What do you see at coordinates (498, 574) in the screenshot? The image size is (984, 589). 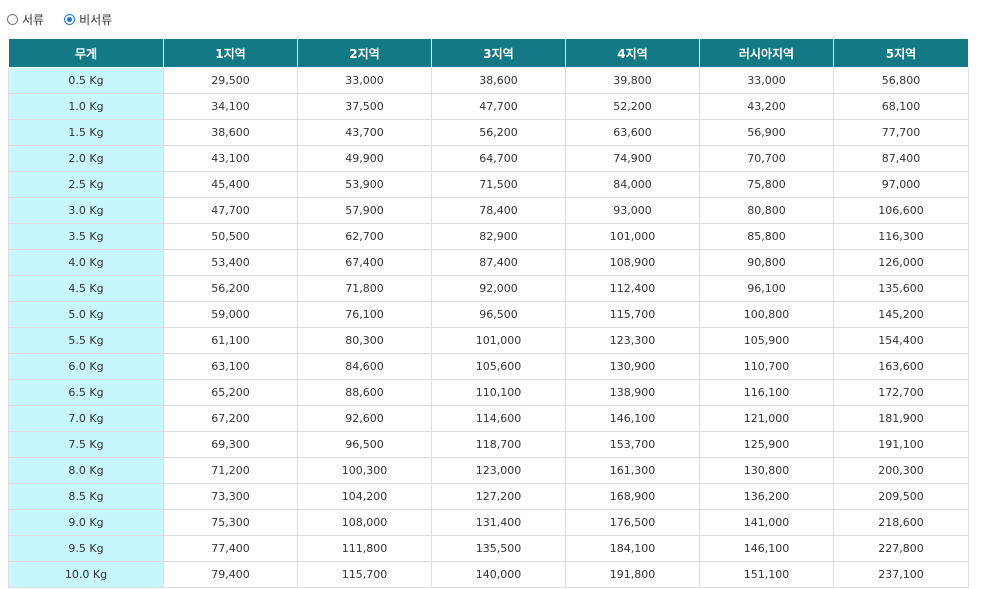 I see `cell-zone-3: 140,000` at bounding box center [498, 574].